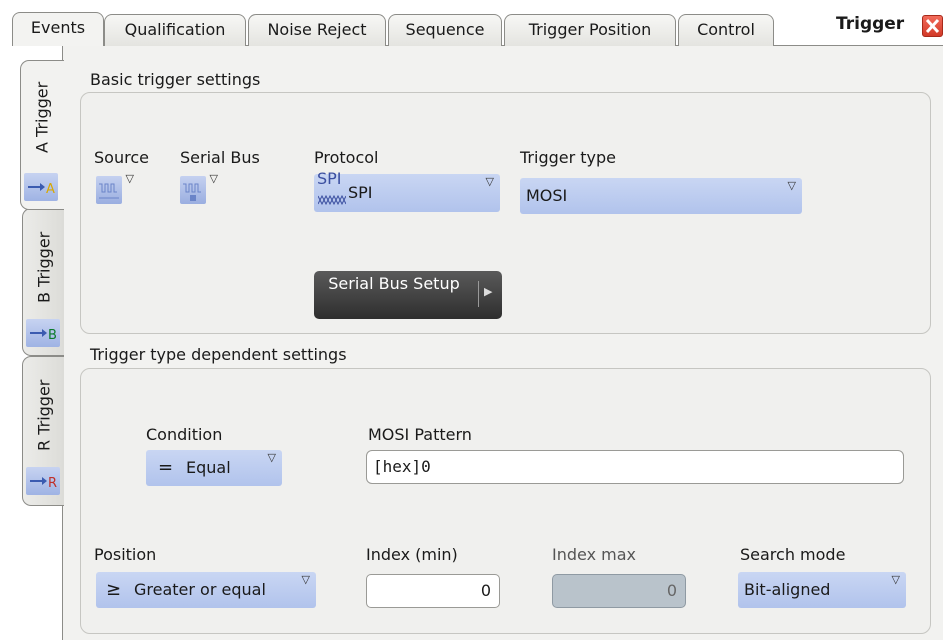 This screenshot has height=640, width=943. I want to click on side-tab-label: R Trigger, so click(44, 415).